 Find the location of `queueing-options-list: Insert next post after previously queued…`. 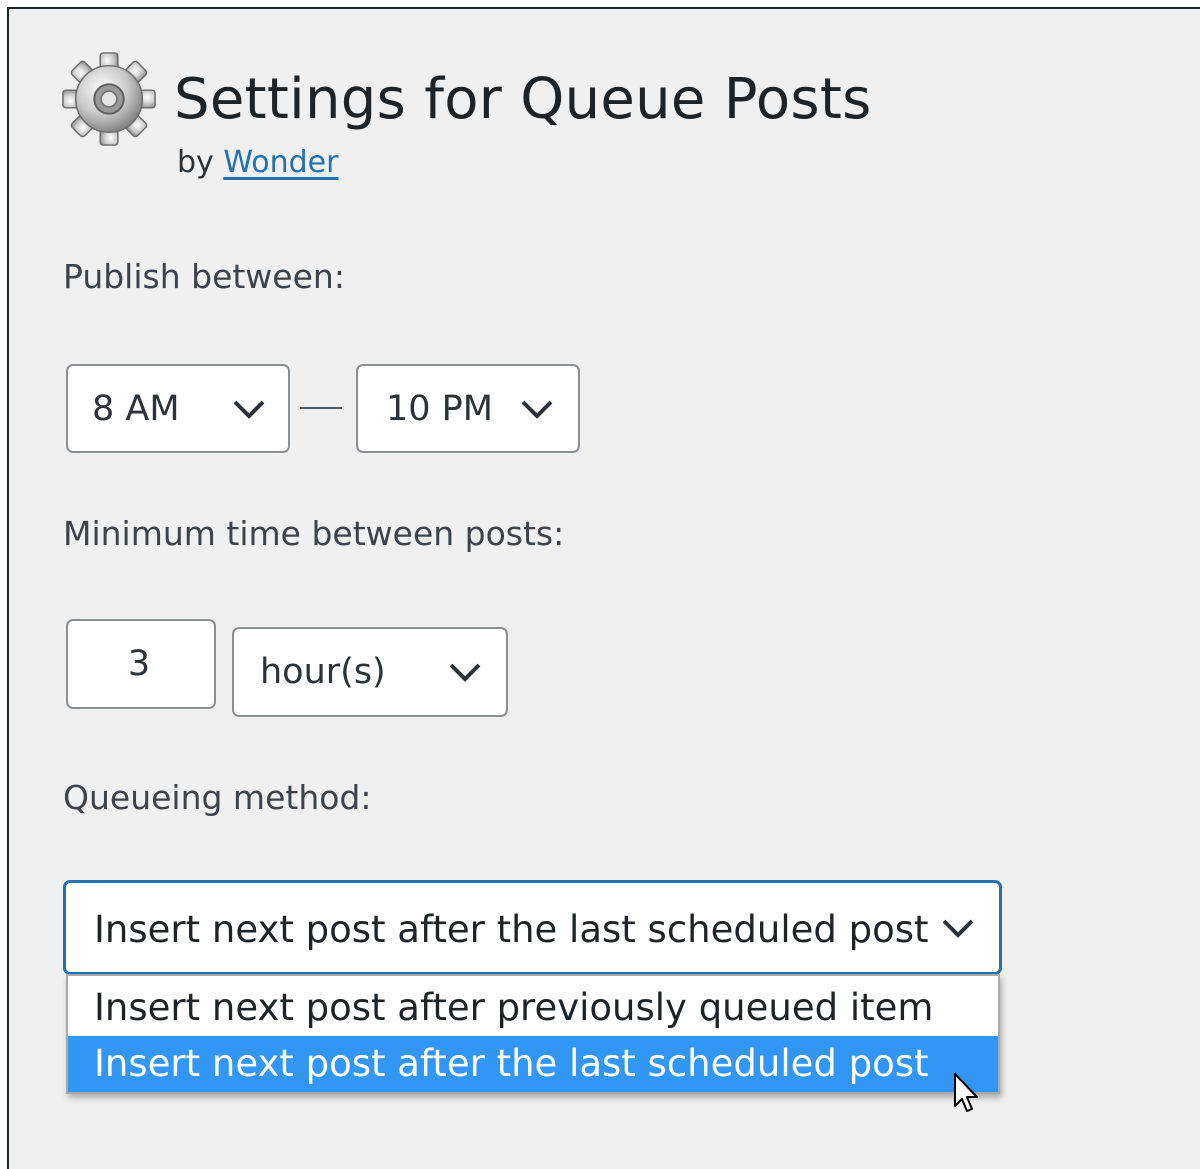

queueing-options-list: Insert next post after previously queued… is located at coordinates (533, 1034).